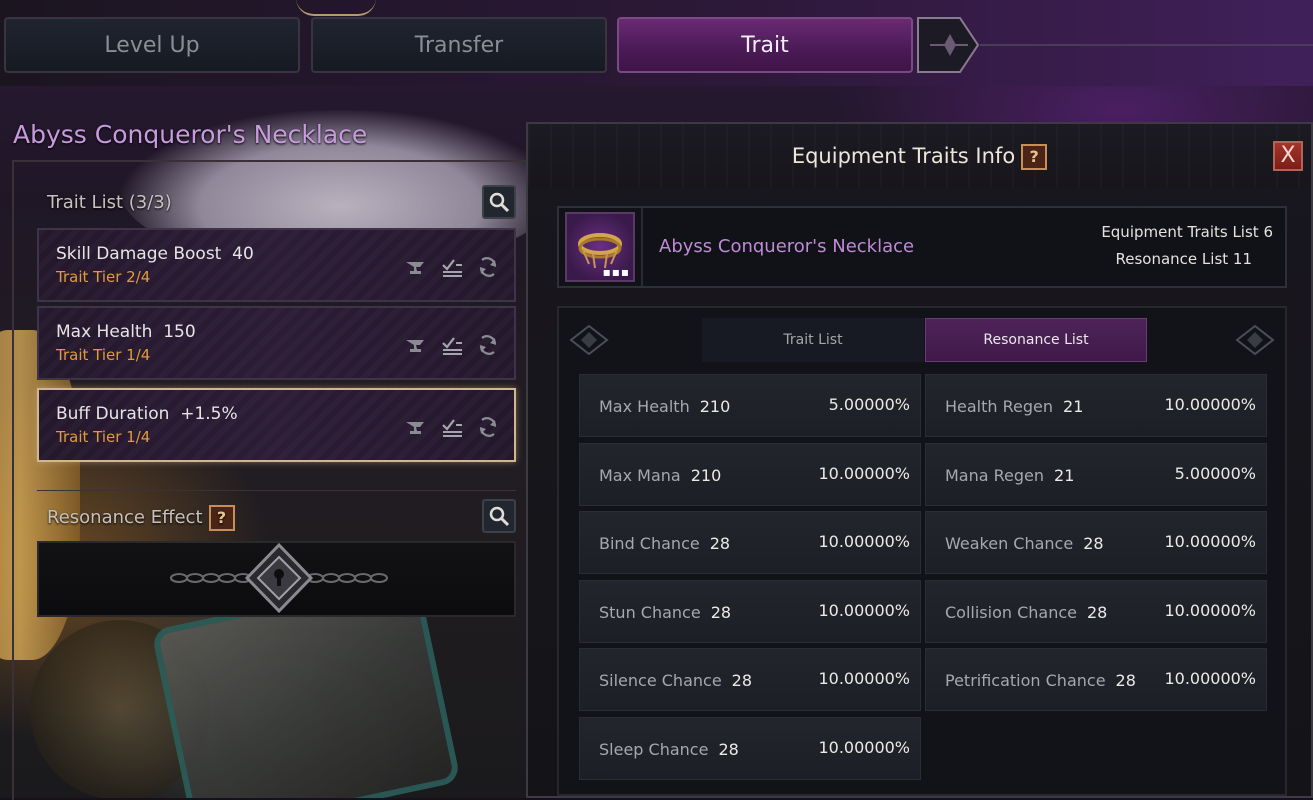 The image size is (1313, 800). Describe the element at coordinates (1187, 232) in the screenshot. I see `equipment-traits-list-count: Equipment Traits List 6` at that location.